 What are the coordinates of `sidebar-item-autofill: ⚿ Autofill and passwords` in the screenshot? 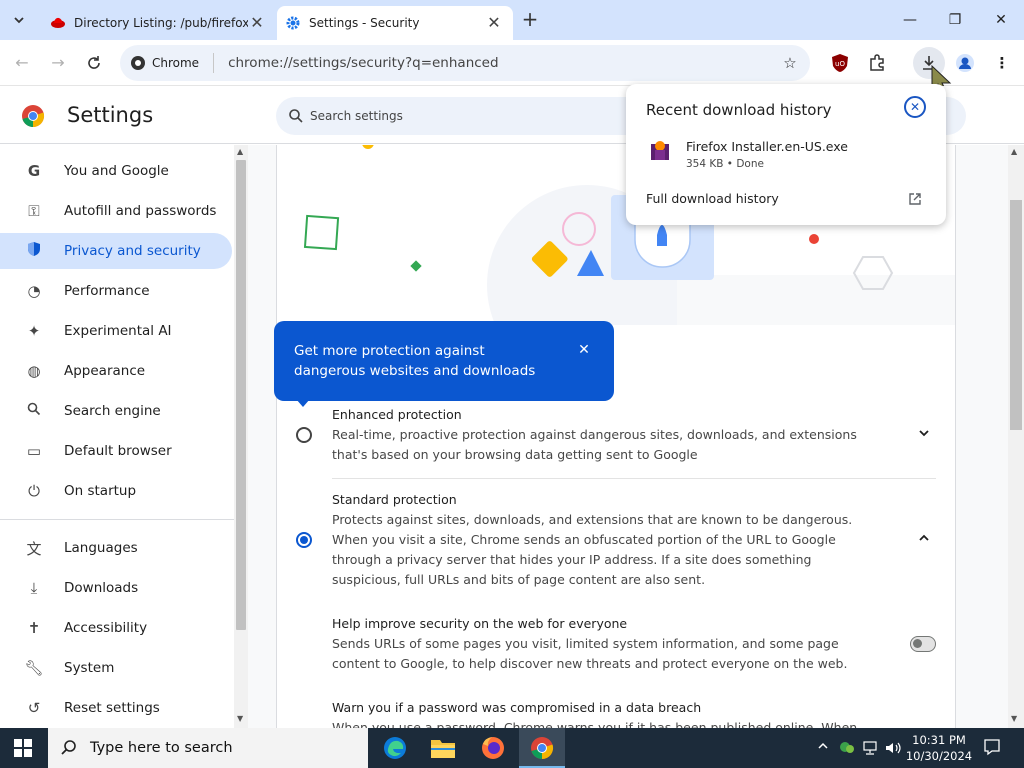 It's located at (116, 211).